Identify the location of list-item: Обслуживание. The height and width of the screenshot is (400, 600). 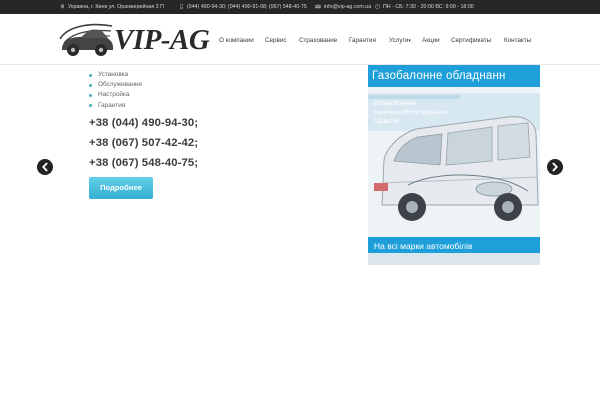
(115, 85).